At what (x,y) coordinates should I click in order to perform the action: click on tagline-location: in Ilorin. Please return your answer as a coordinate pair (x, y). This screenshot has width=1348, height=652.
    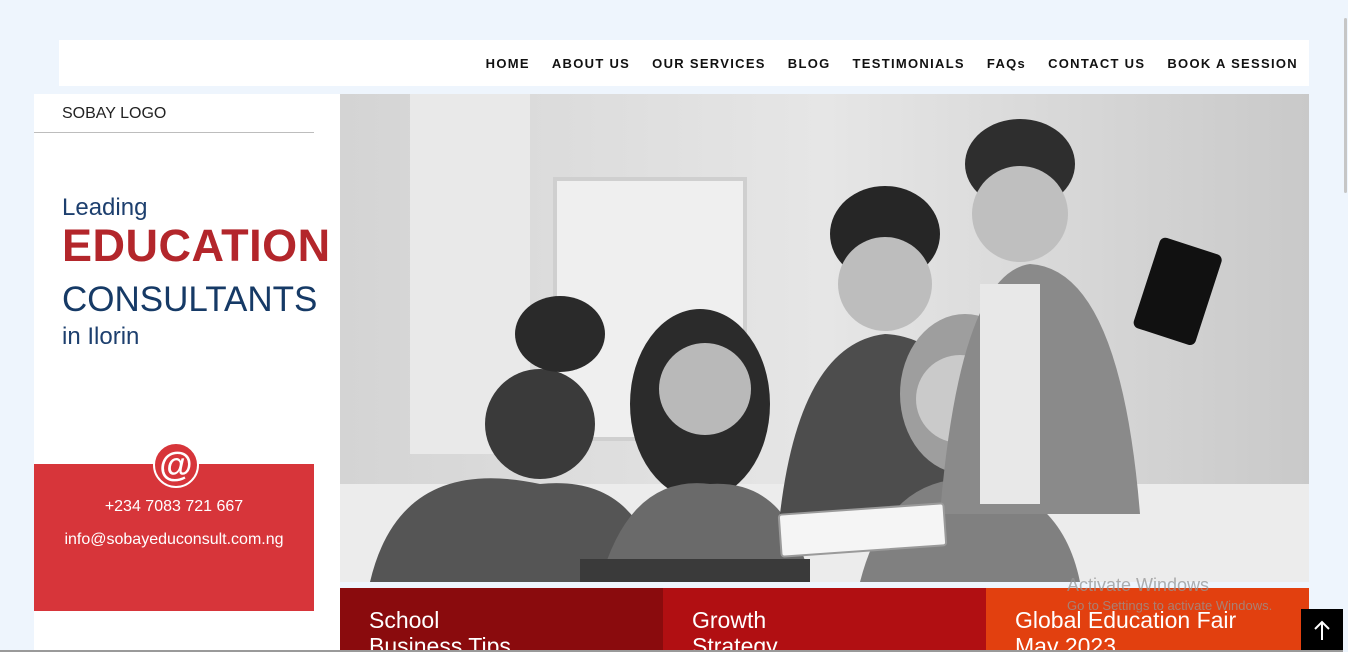
    Looking at the image, I should click on (101, 336).